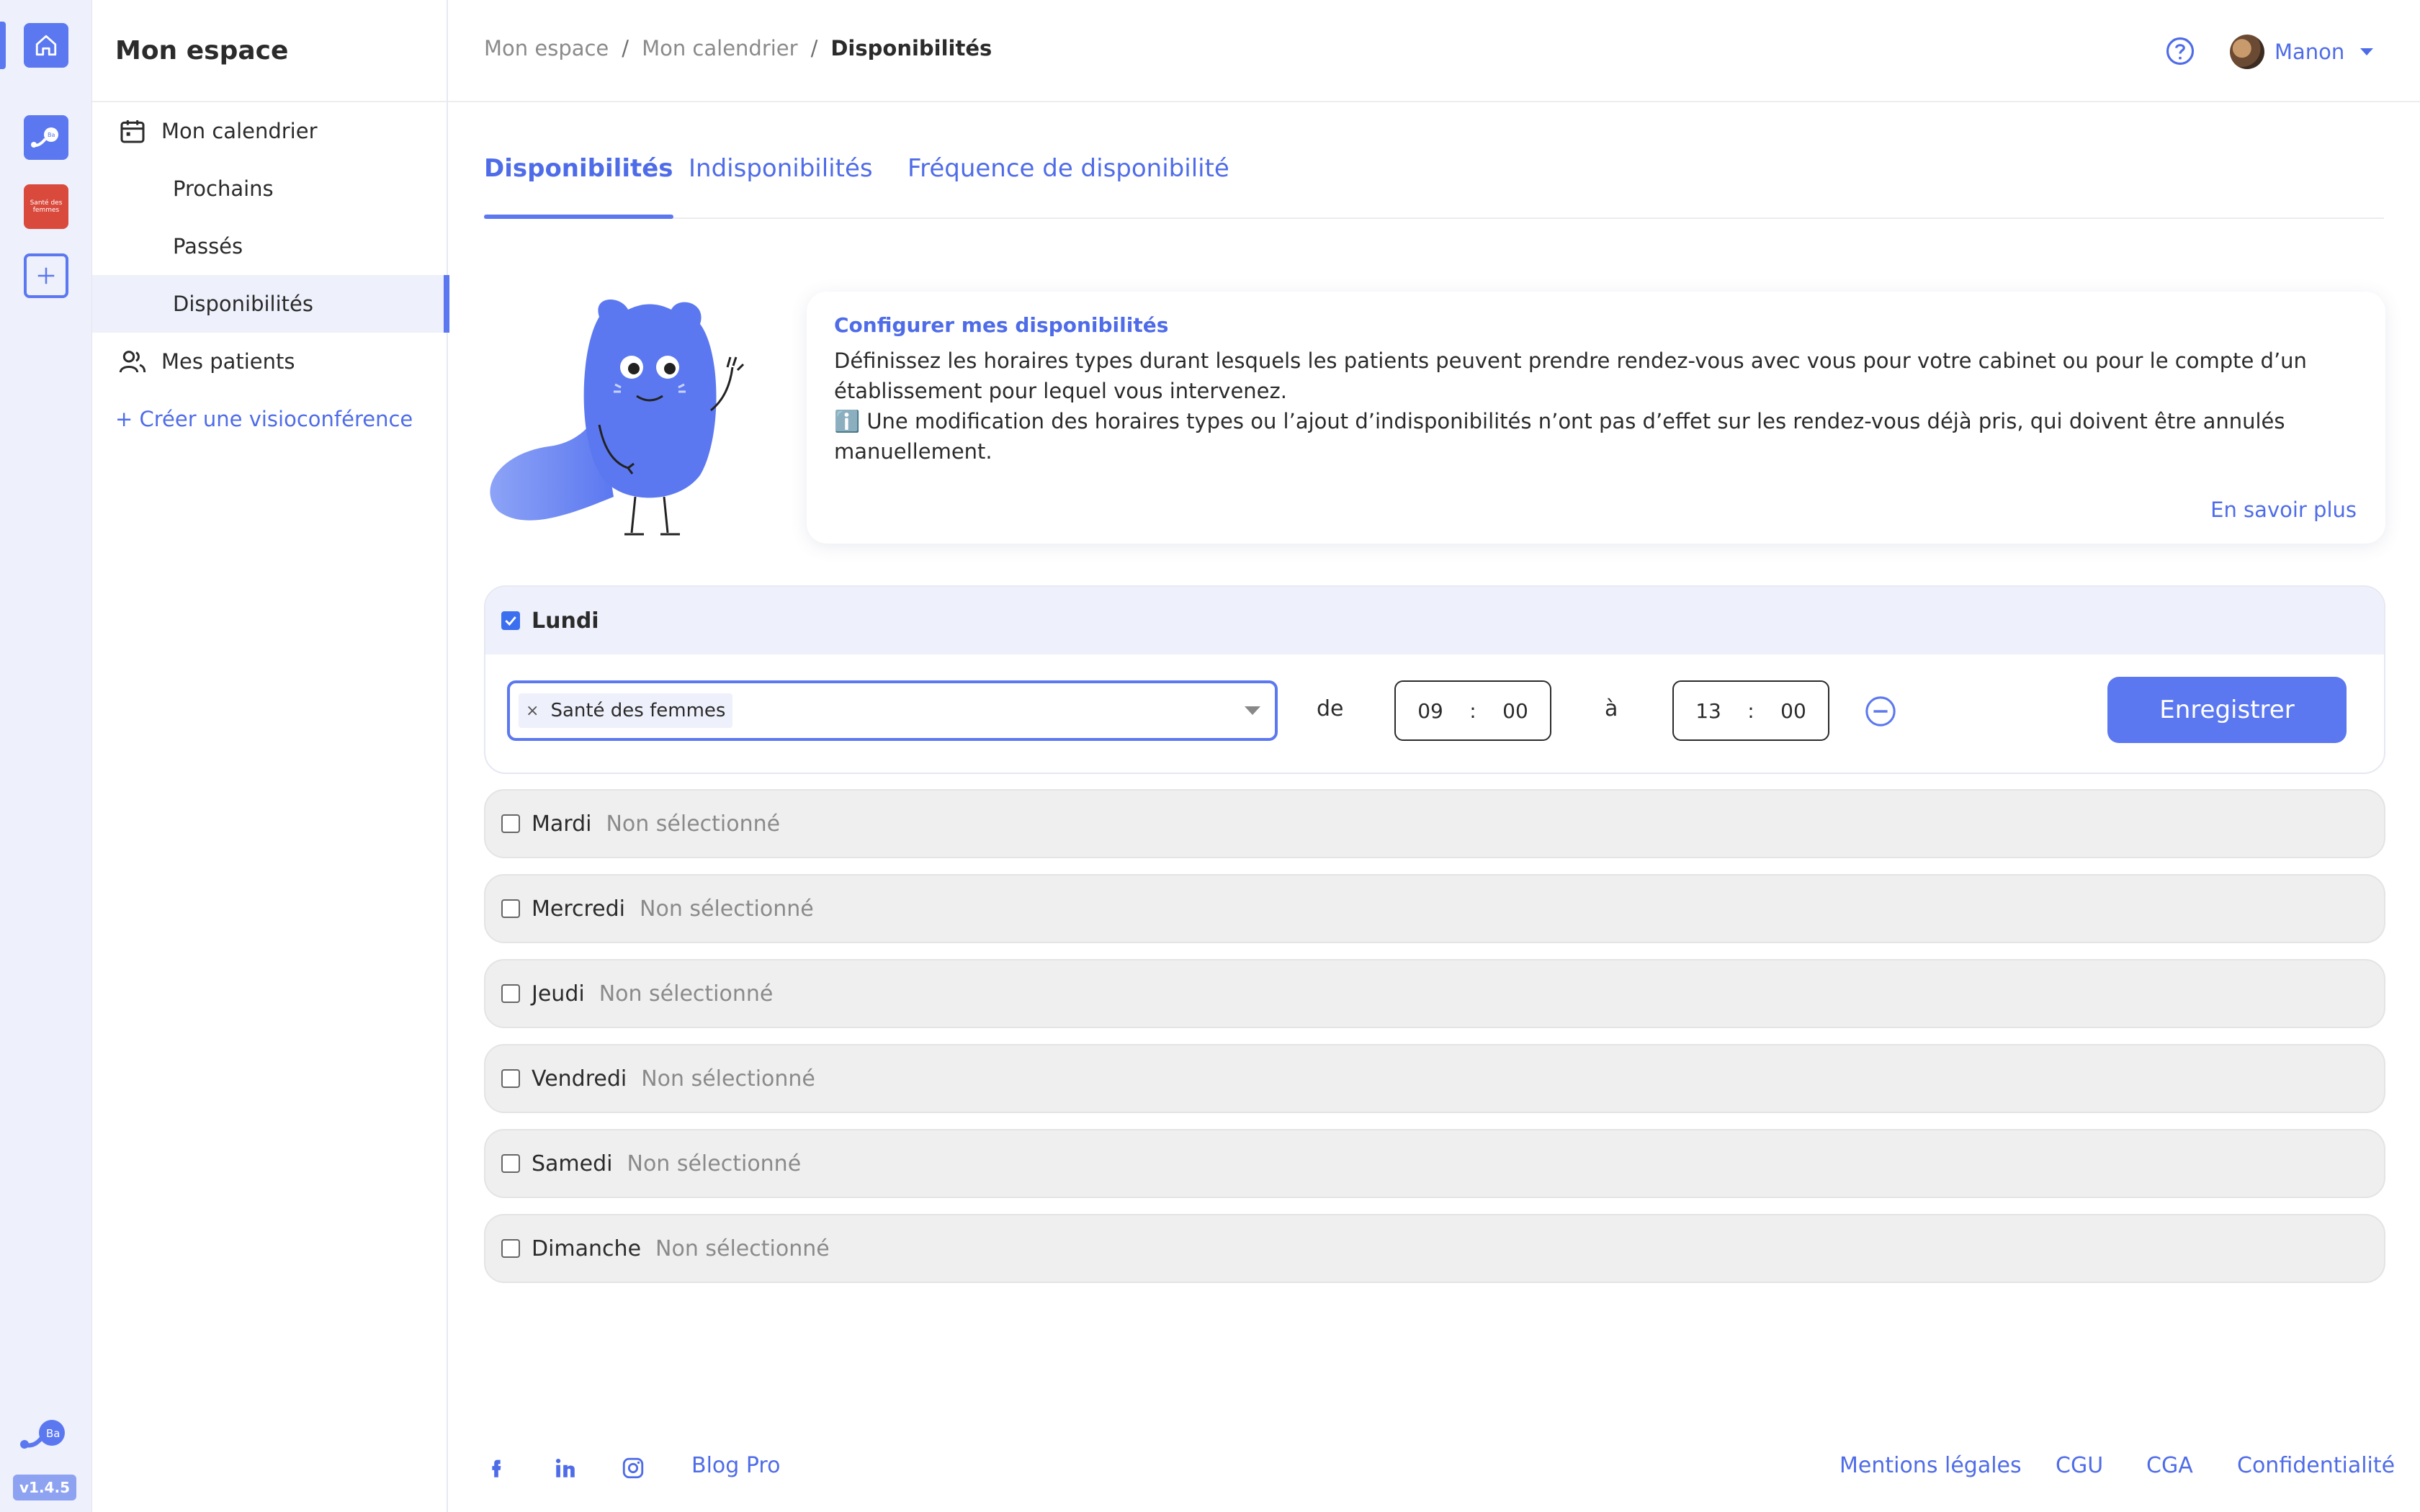  I want to click on version-badge: v1.4.5, so click(44, 1487).